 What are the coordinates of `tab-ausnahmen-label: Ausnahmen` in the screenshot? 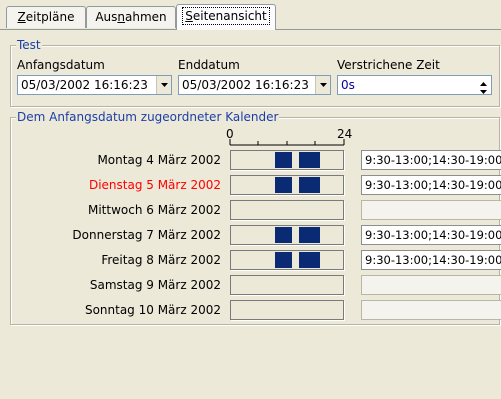 It's located at (131, 17).